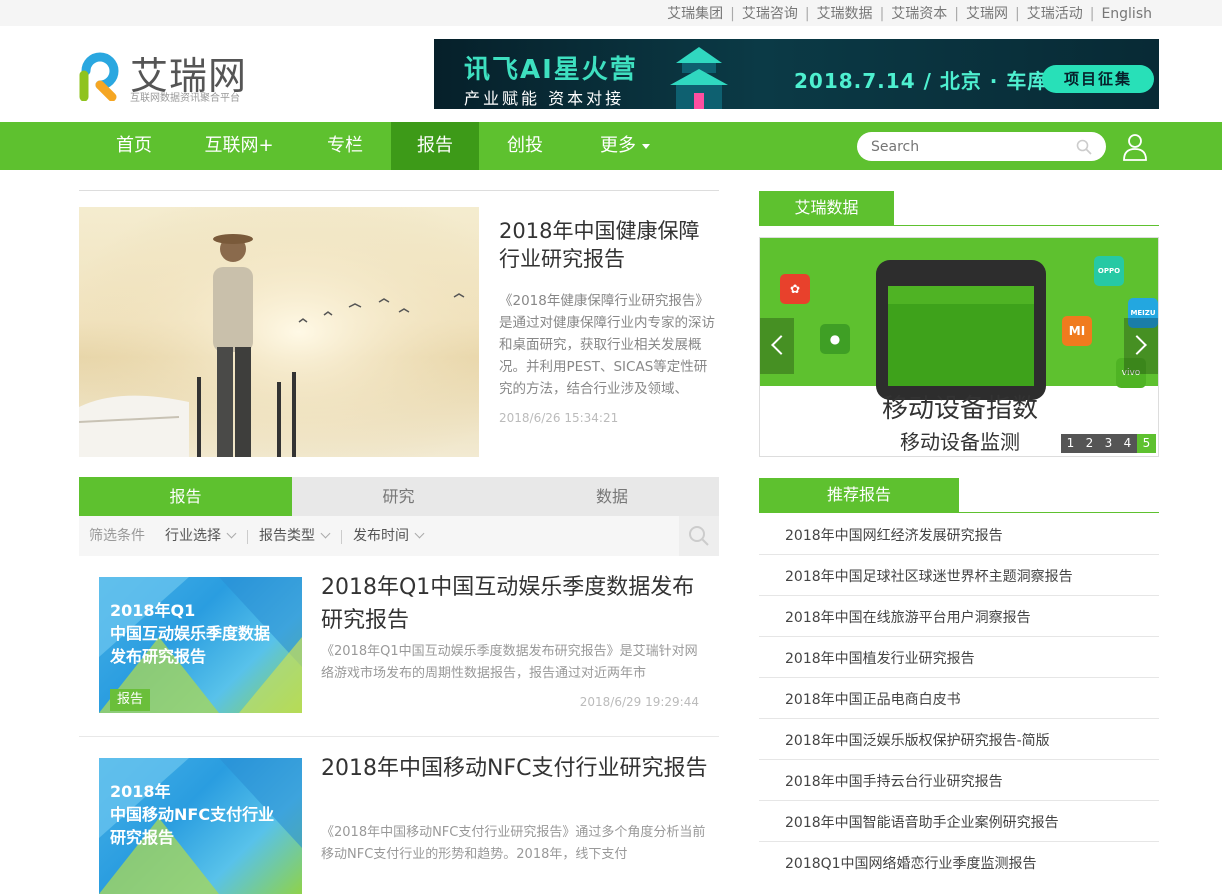 This screenshot has height=894, width=1222. What do you see at coordinates (971, 146) in the screenshot?
I see `search-input` at bounding box center [971, 146].